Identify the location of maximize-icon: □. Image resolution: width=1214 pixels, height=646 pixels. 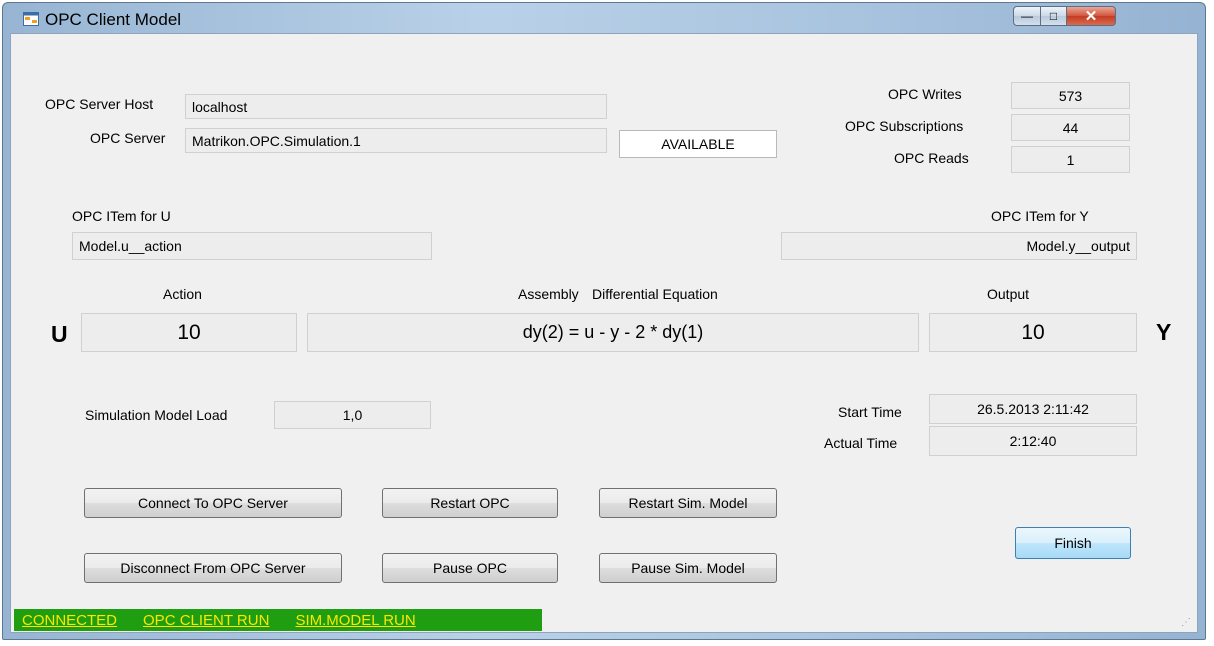
(1053, 16).